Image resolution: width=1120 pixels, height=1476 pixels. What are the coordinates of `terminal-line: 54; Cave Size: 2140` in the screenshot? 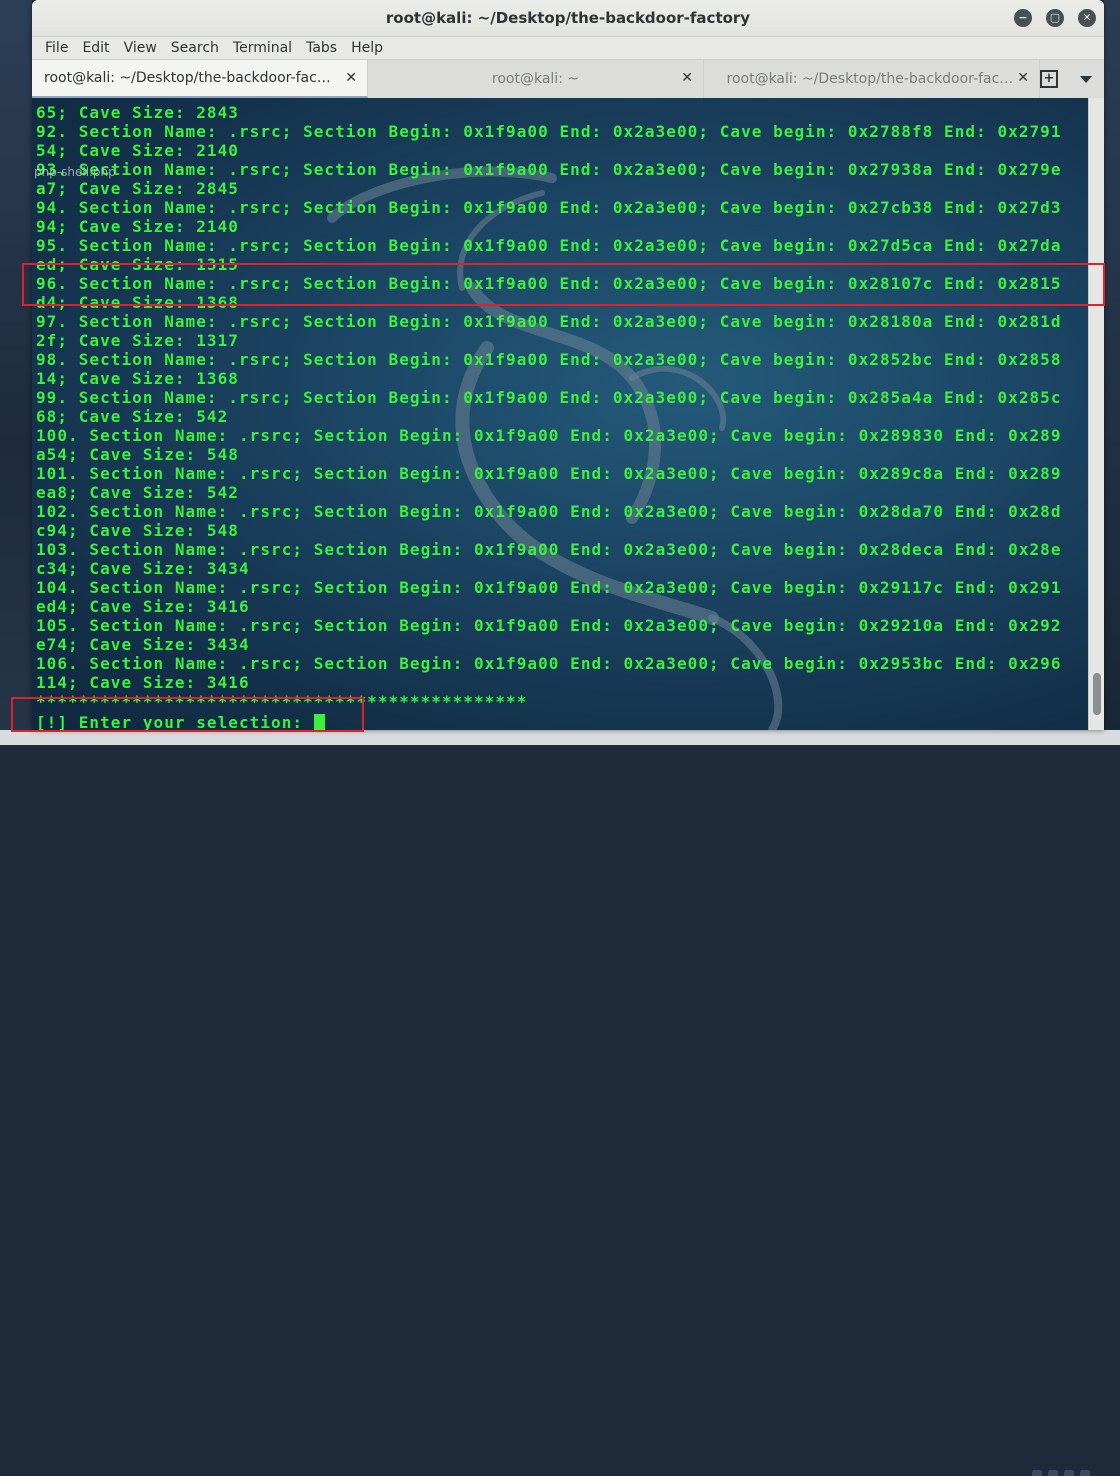 It's located at (137, 150).